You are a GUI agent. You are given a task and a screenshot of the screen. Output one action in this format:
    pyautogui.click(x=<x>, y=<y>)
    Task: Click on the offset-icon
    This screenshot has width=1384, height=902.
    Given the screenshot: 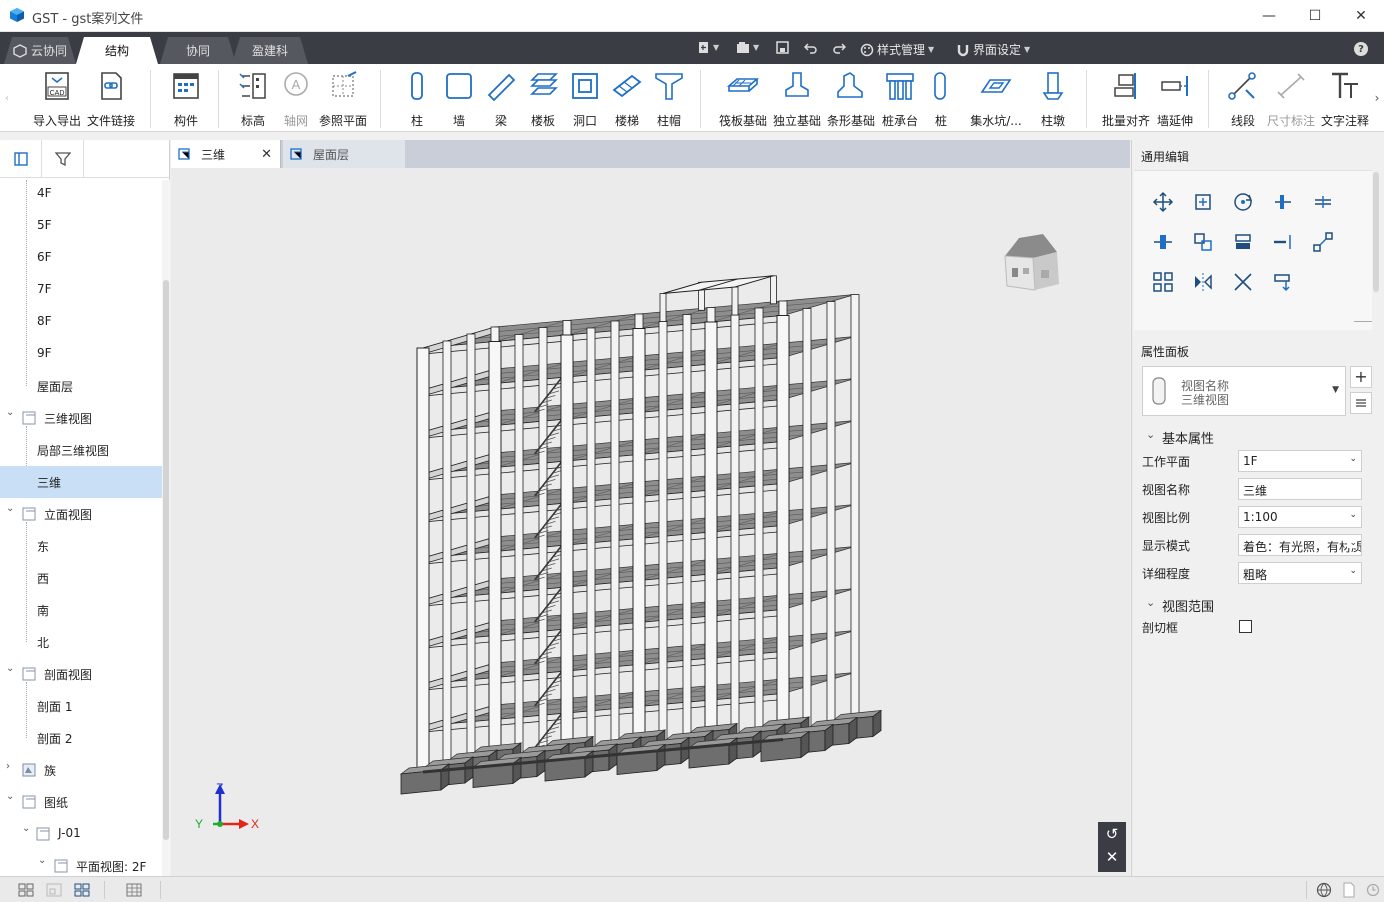 What is the action you would take?
    pyautogui.click(x=1323, y=202)
    